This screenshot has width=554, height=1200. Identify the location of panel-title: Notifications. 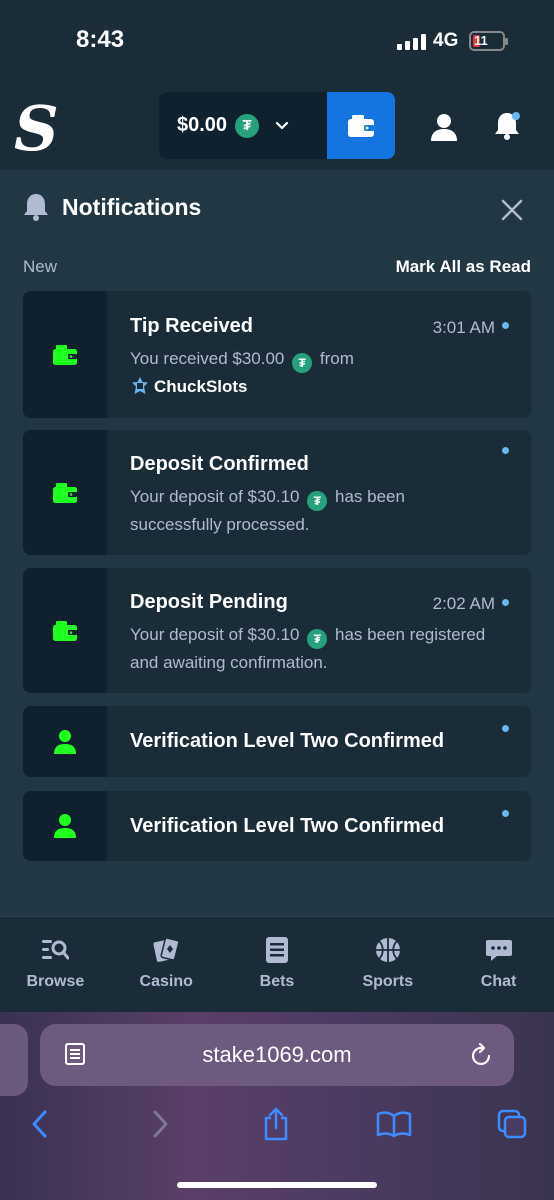
(132, 206).